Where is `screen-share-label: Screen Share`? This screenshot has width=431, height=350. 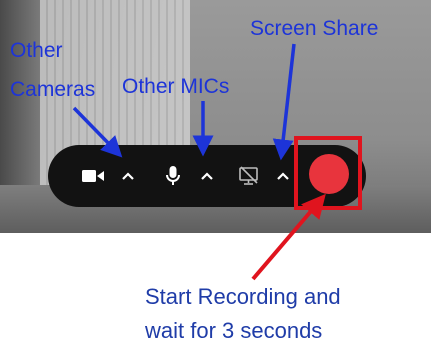 screen-share-label: Screen Share is located at coordinates (314, 28).